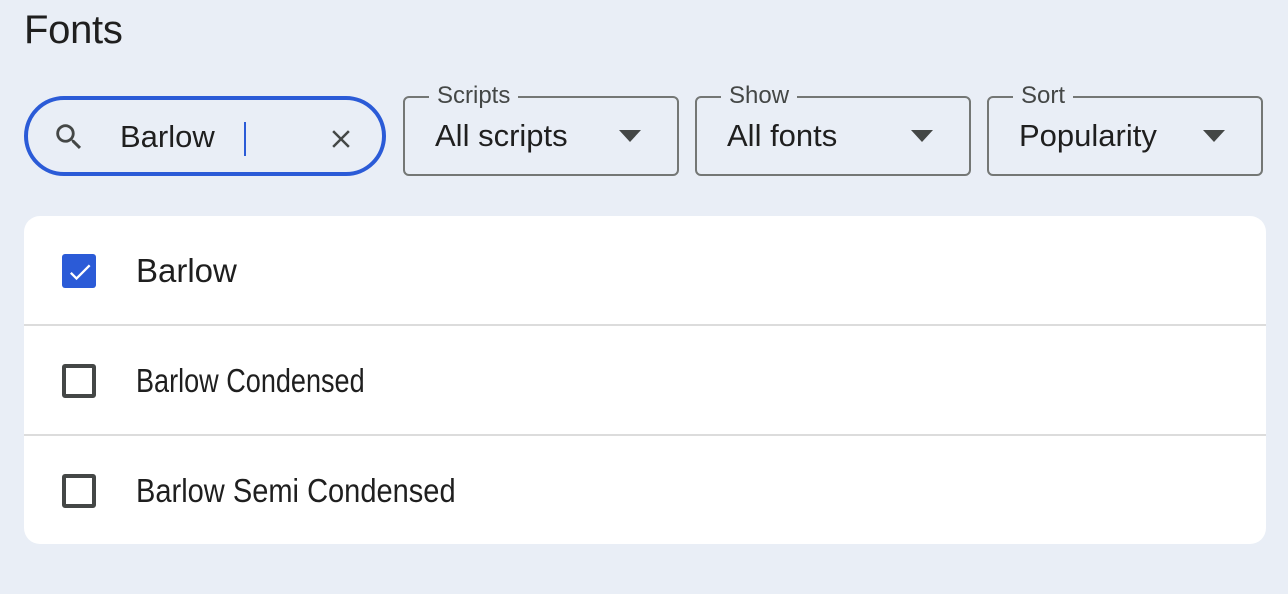 The image size is (1288, 594). I want to click on show-select: Show All fonts, so click(833, 129).